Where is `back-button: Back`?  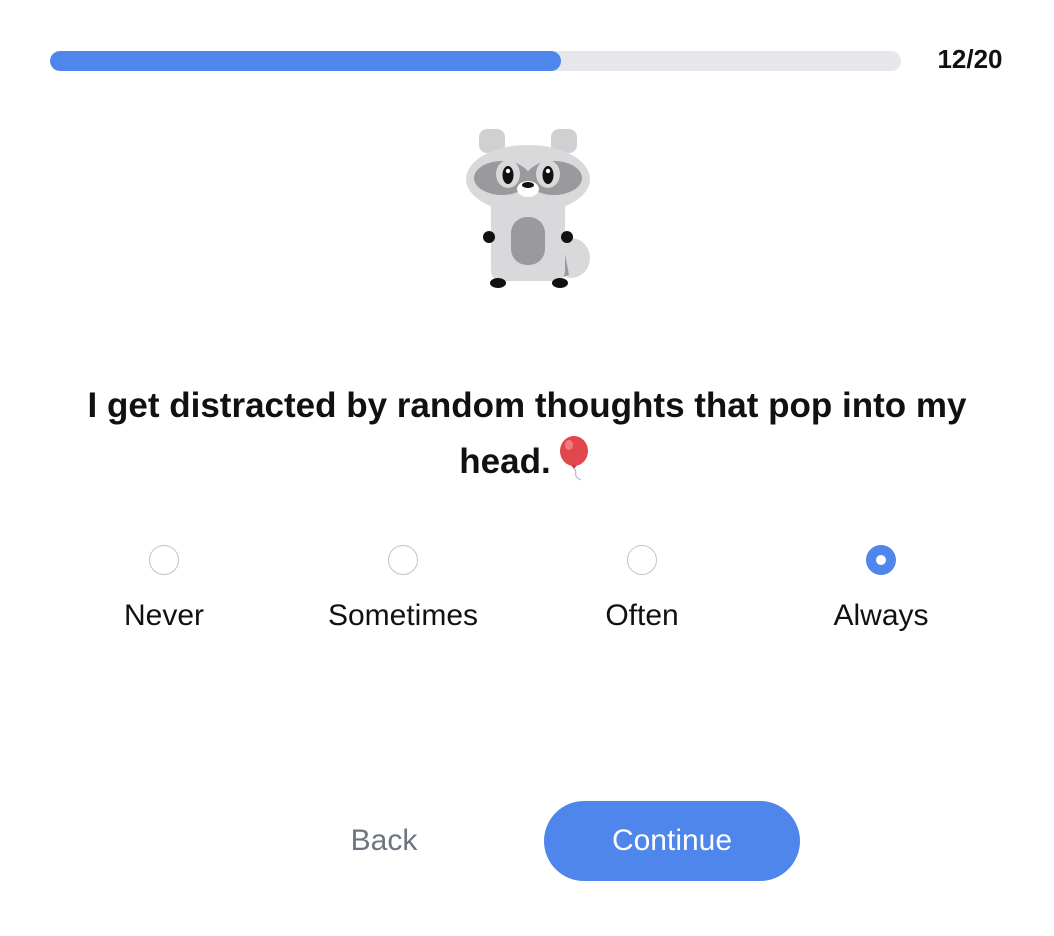 back-button: Back is located at coordinates (384, 841).